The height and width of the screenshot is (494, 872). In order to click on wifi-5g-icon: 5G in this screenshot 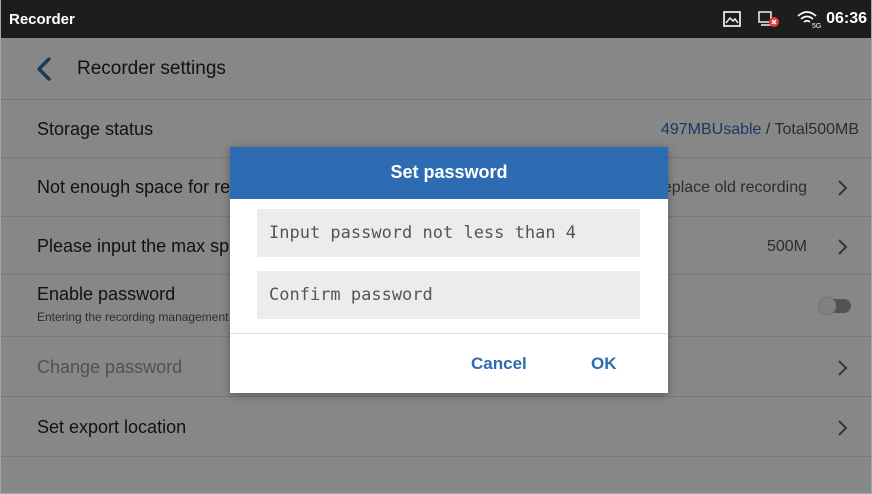, I will do `click(810, 21)`.